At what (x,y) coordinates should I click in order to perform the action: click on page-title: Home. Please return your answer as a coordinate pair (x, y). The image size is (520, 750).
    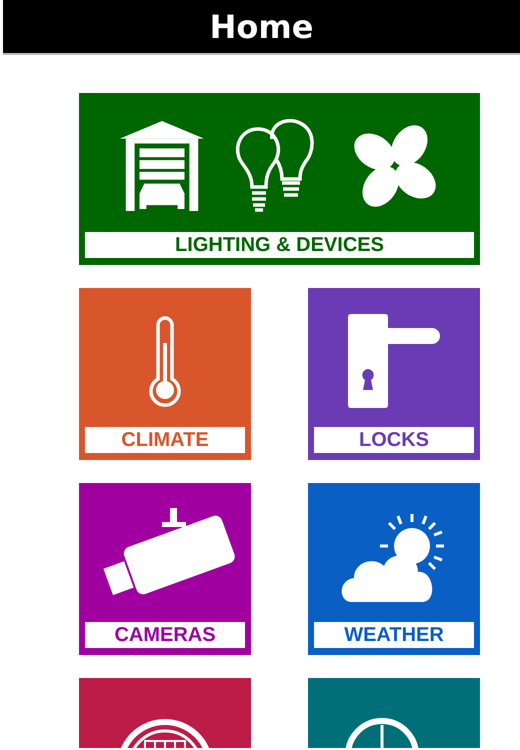
    Looking at the image, I should click on (262, 26).